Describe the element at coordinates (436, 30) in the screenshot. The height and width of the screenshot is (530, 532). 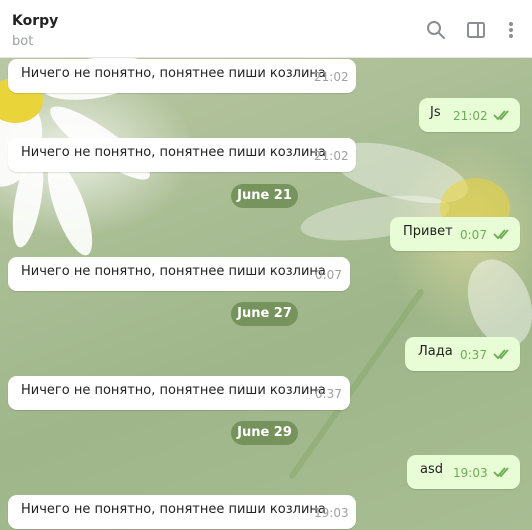
I see `search-icon` at that location.